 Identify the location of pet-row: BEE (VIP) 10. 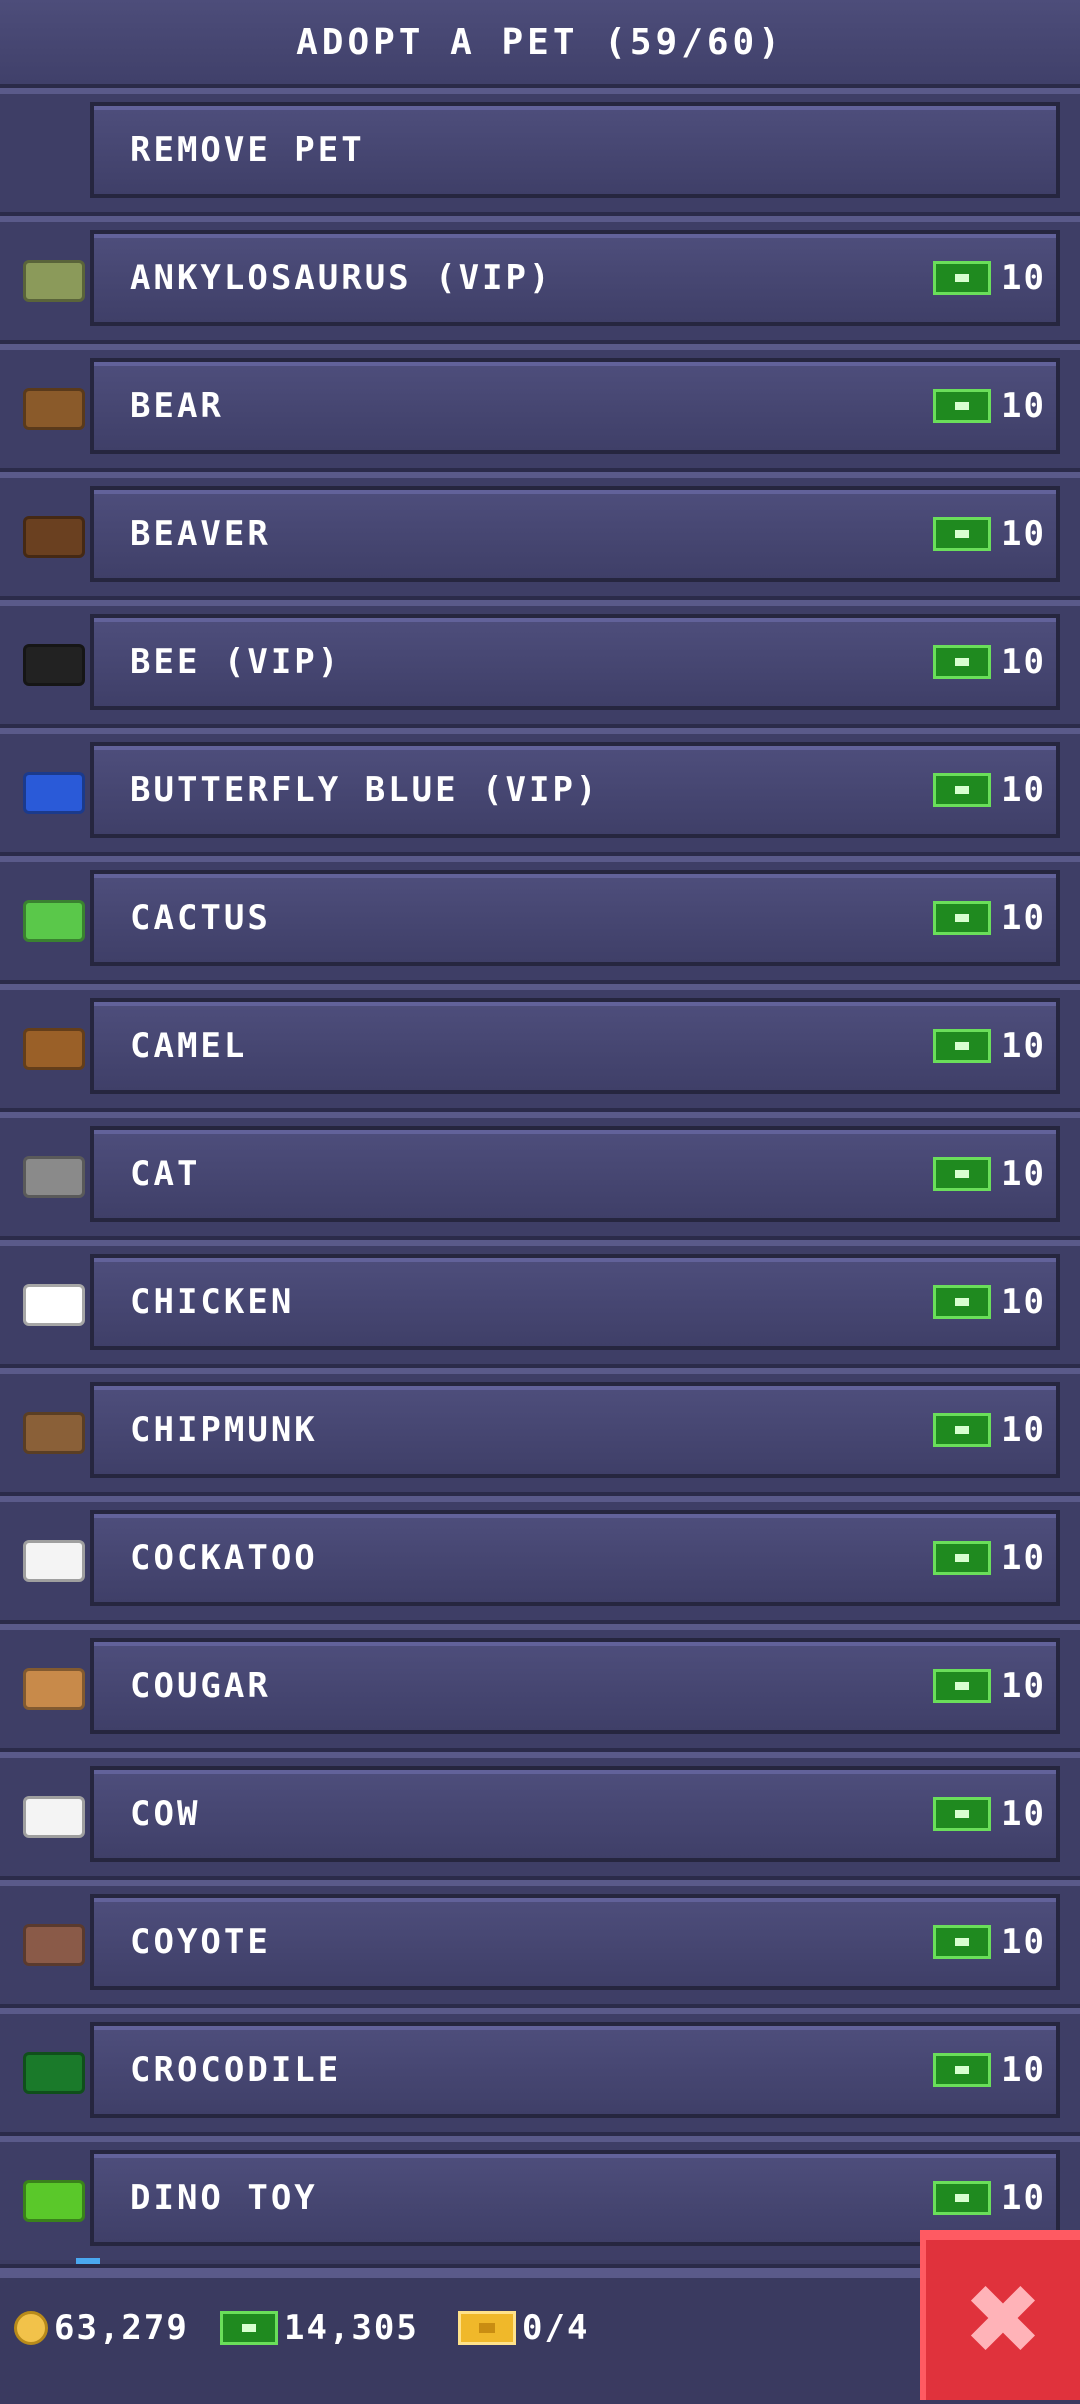
(540, 664).